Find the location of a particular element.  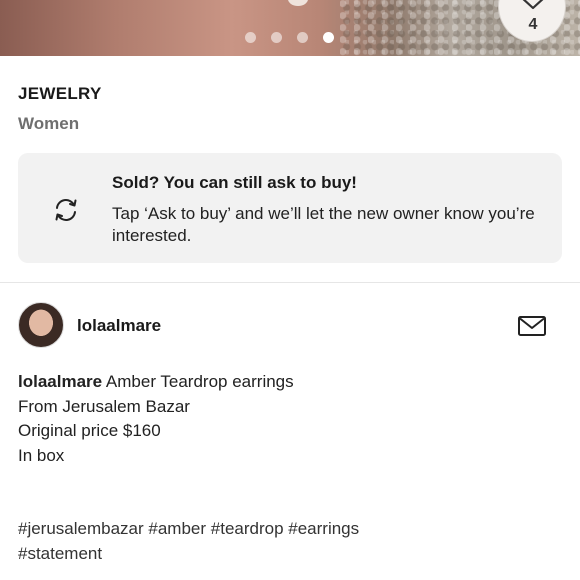

heart-icon is located at coordinates (533, 5).